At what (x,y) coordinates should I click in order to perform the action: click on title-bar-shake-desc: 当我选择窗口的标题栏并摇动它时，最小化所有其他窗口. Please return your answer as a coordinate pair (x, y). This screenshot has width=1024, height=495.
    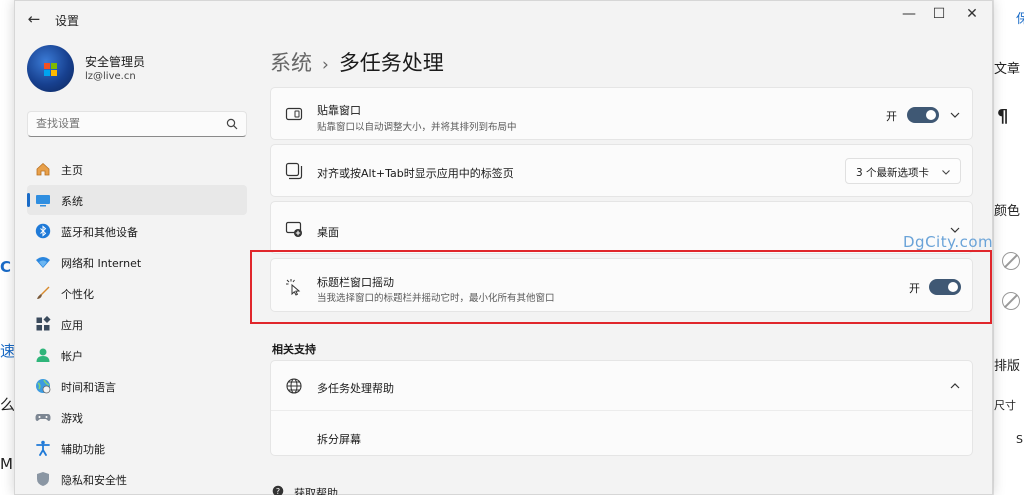
    Looking at the image, I should click on (436, 298).